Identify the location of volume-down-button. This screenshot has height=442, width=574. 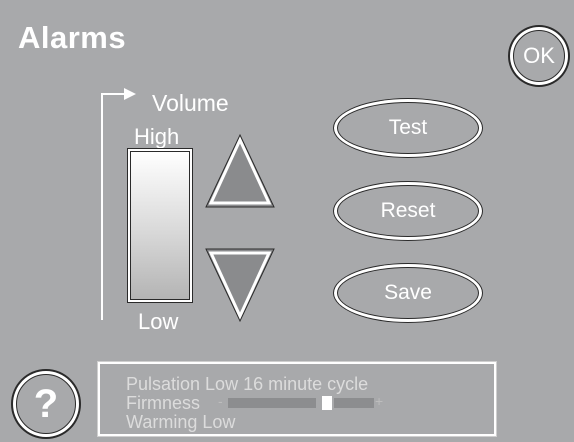
(240, 285).